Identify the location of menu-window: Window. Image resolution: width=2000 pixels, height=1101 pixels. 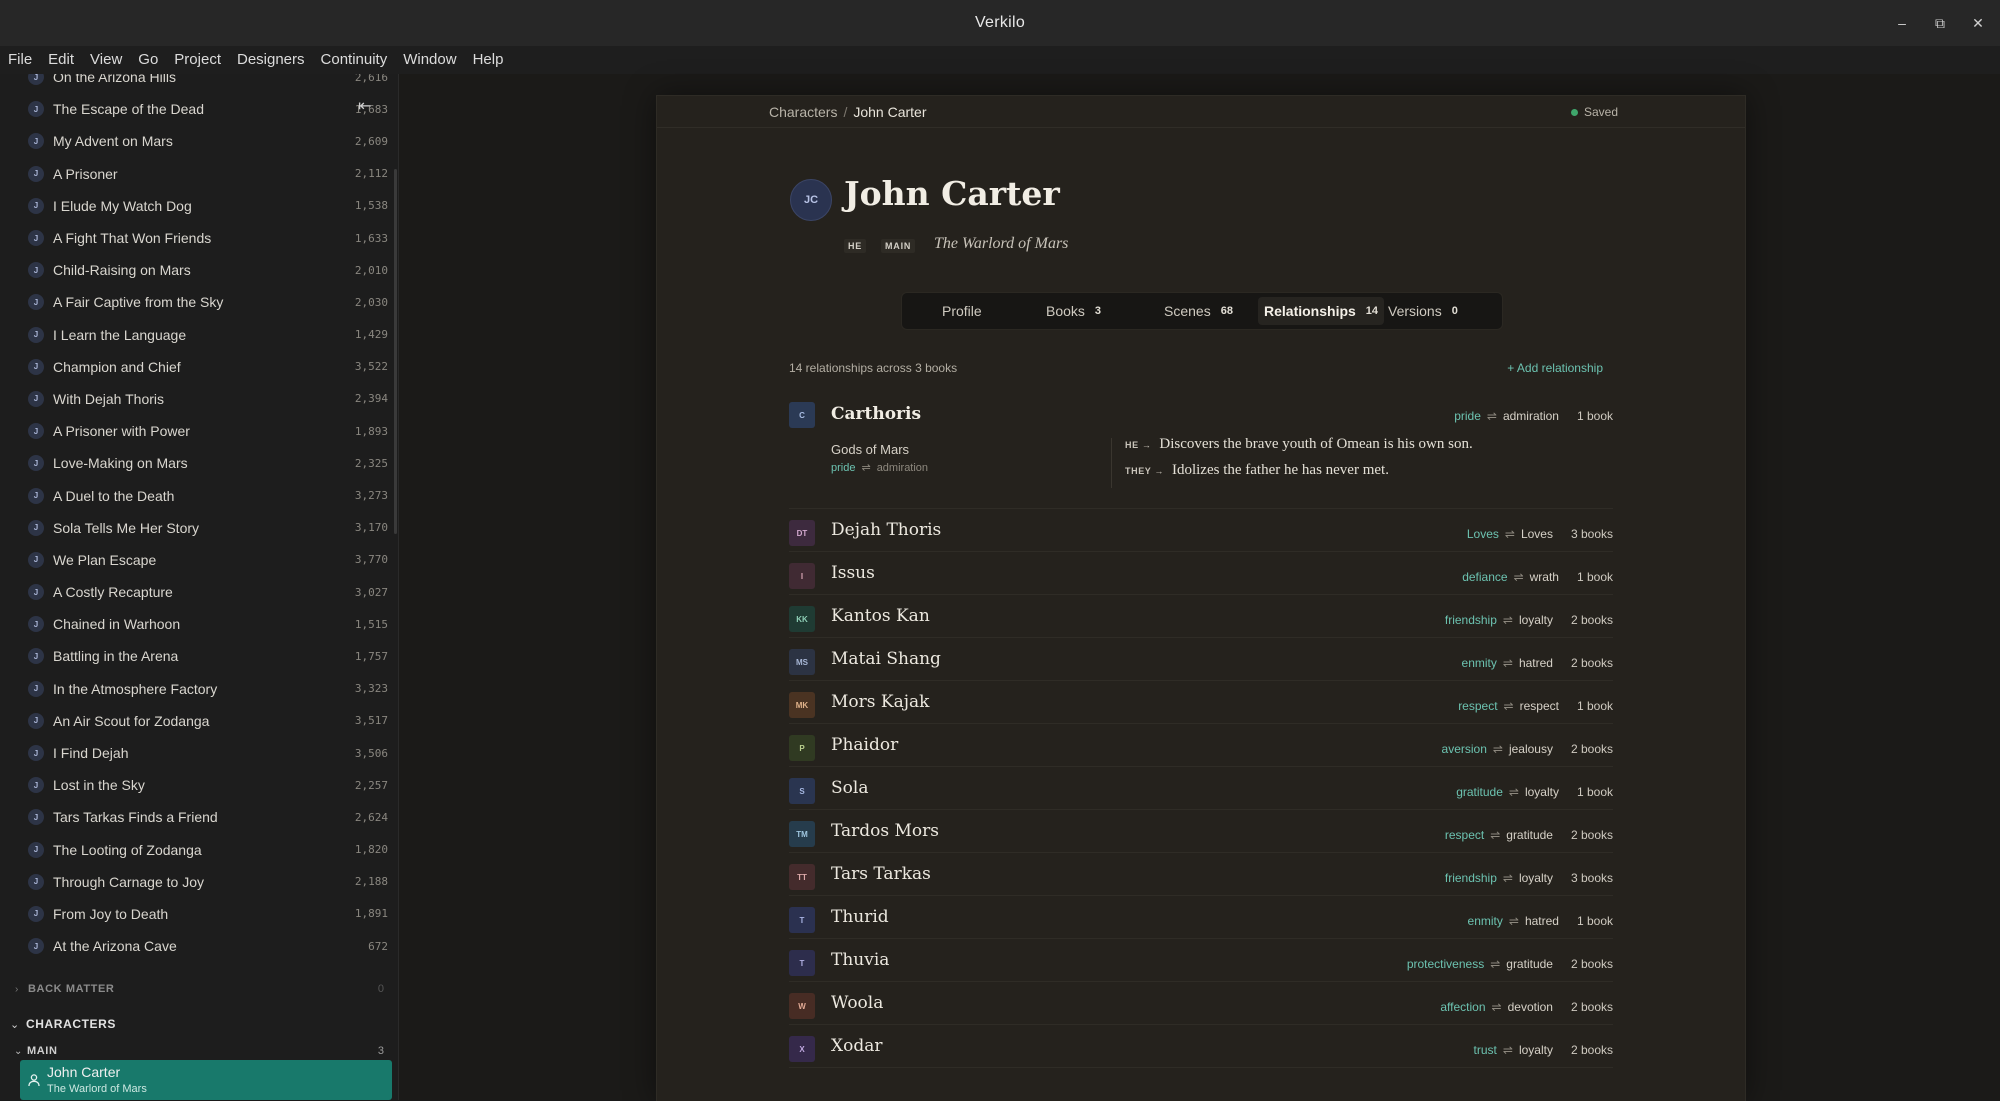
(429, 60).